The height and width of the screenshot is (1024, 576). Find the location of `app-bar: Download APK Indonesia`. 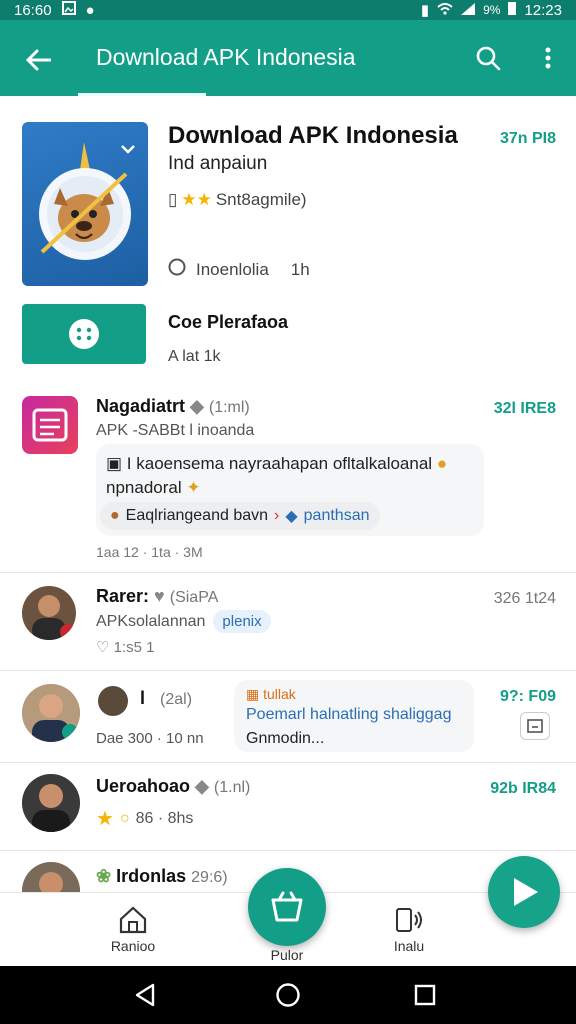

app-bar: Download APK Indonesia is located at coordinates (288, 58).